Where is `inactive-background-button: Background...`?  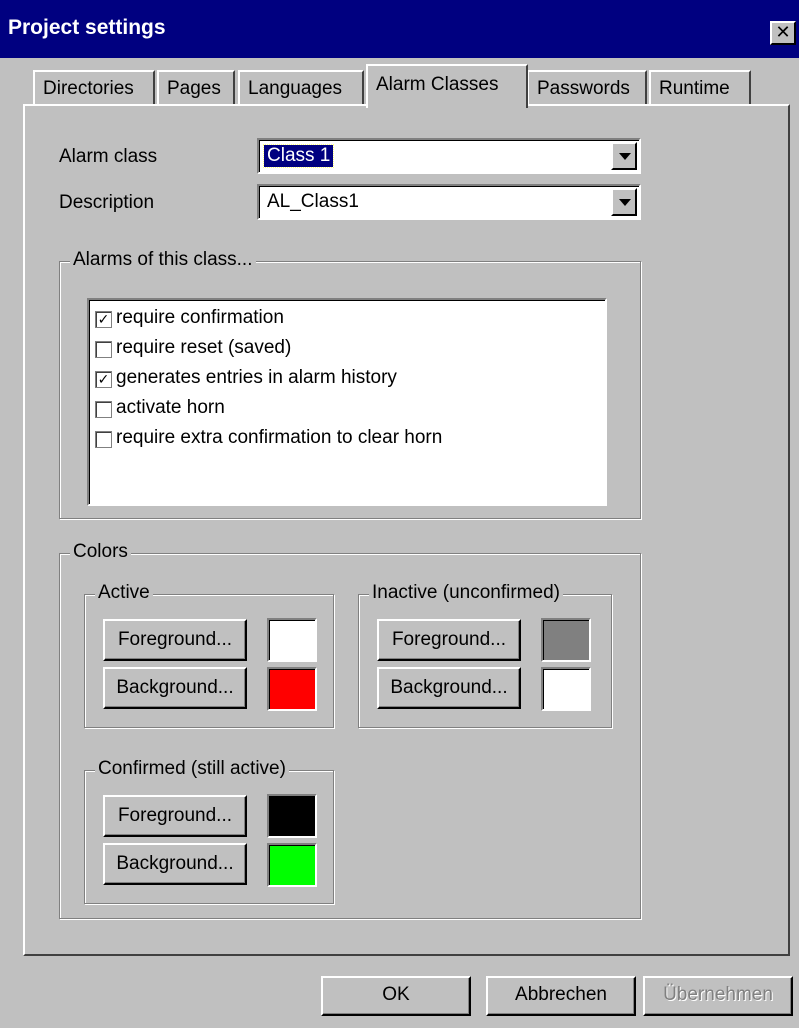
inactive-background-button: Background... is located at coordinates (449, 688).